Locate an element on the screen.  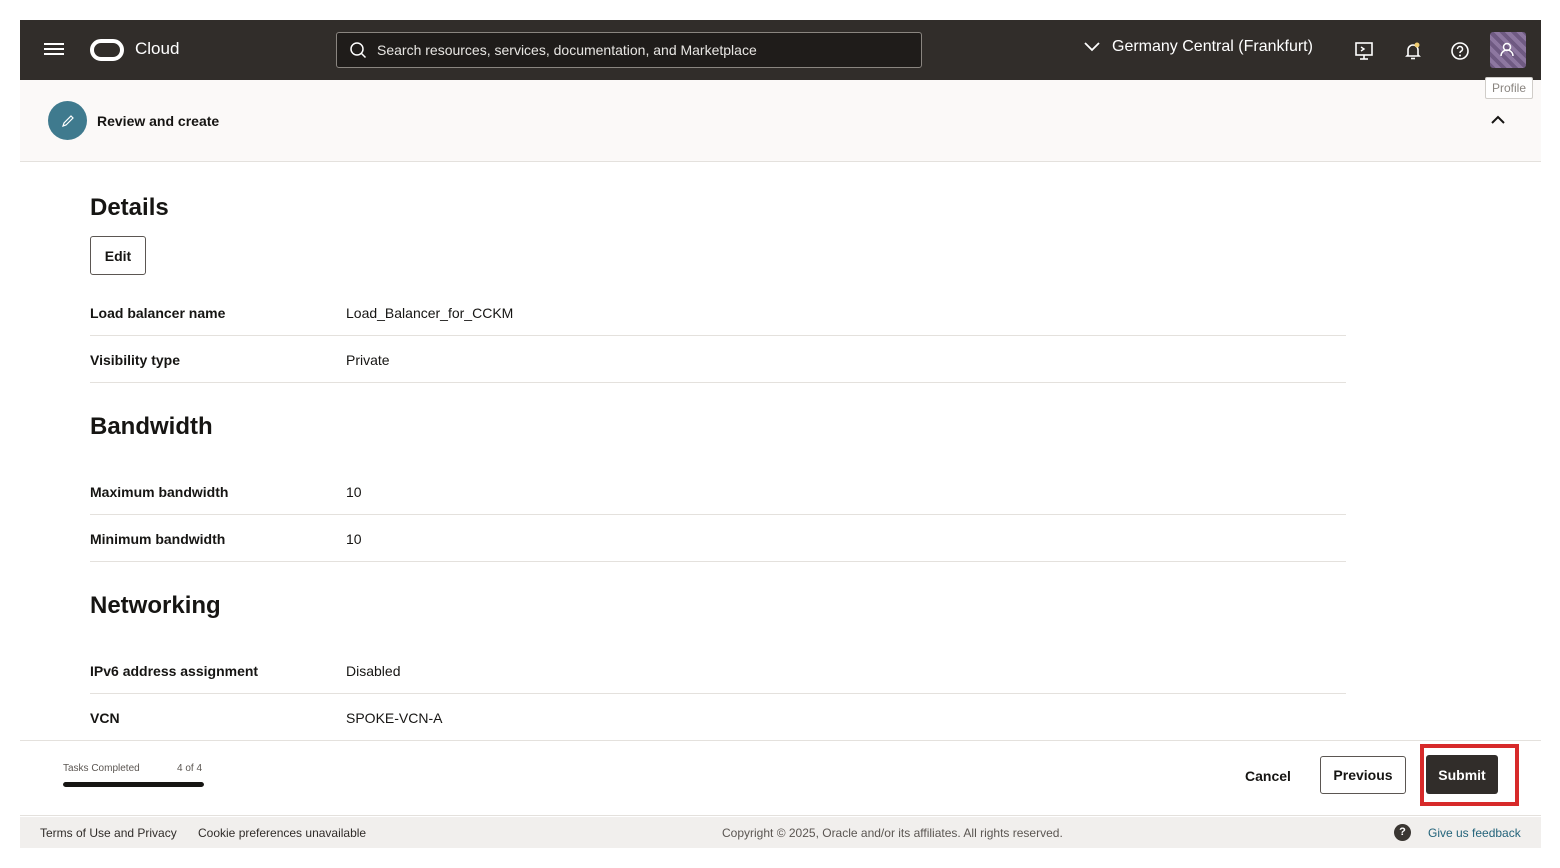
brand-name: Cloud is located at coordinates (157, 49).